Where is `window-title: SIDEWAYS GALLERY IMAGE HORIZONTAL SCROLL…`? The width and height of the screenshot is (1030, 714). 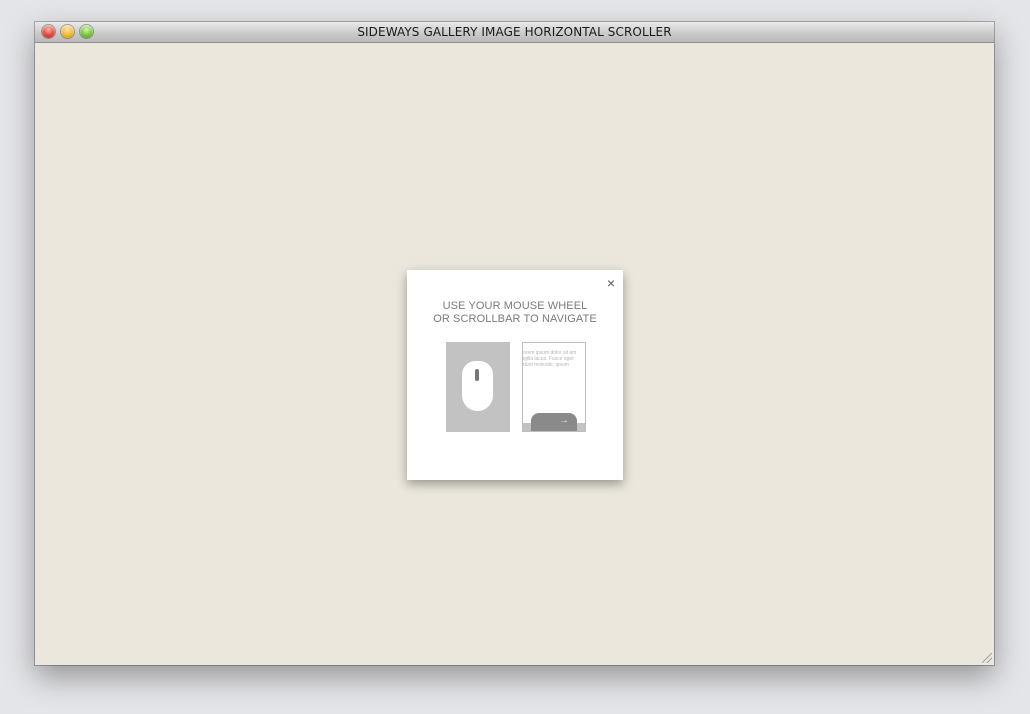
window-title: SIDEWAYS GALLERY IMAGE HORIZONTAL SCROLL… is located at coordinates (514, 32).